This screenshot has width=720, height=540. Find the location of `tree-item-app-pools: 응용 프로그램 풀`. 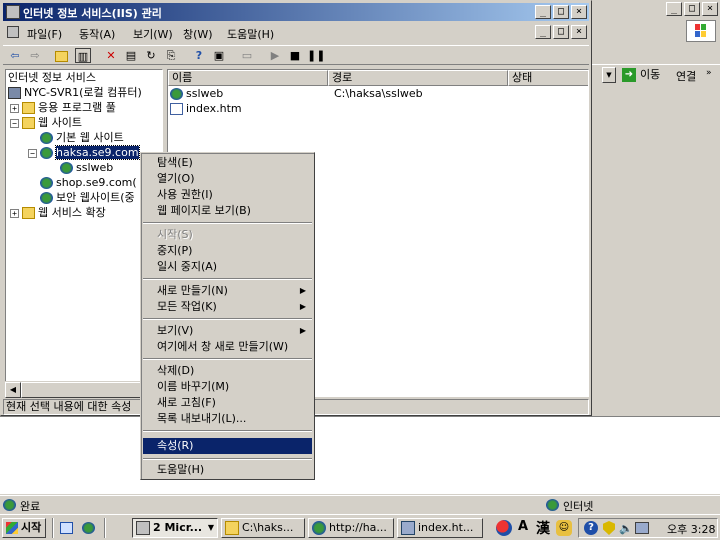

tree-item-app-pools: 응용 프로그램 풀 is located at coordinates (69, 107).